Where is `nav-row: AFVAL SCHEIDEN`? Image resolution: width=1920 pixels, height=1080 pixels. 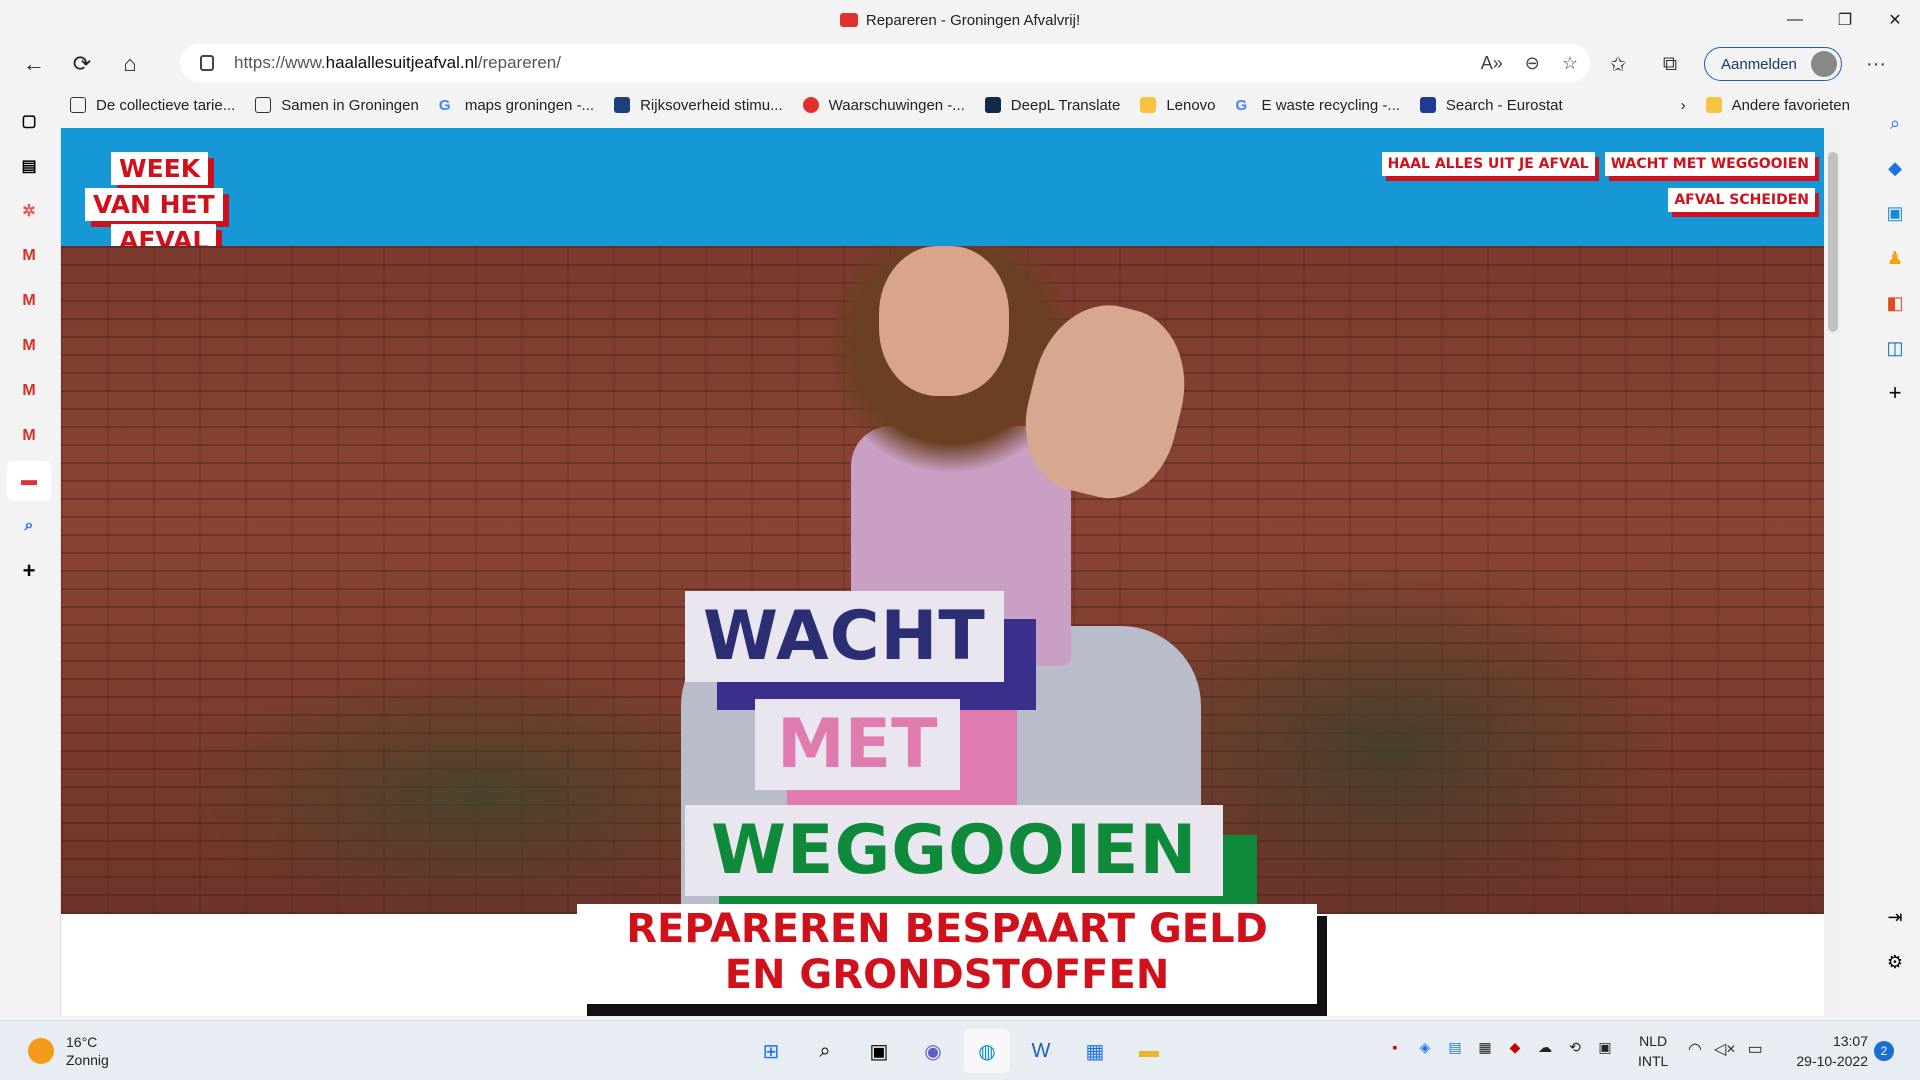
nav-row: AFVAL SCHEIDEN is located at coordinates (1741, 200).